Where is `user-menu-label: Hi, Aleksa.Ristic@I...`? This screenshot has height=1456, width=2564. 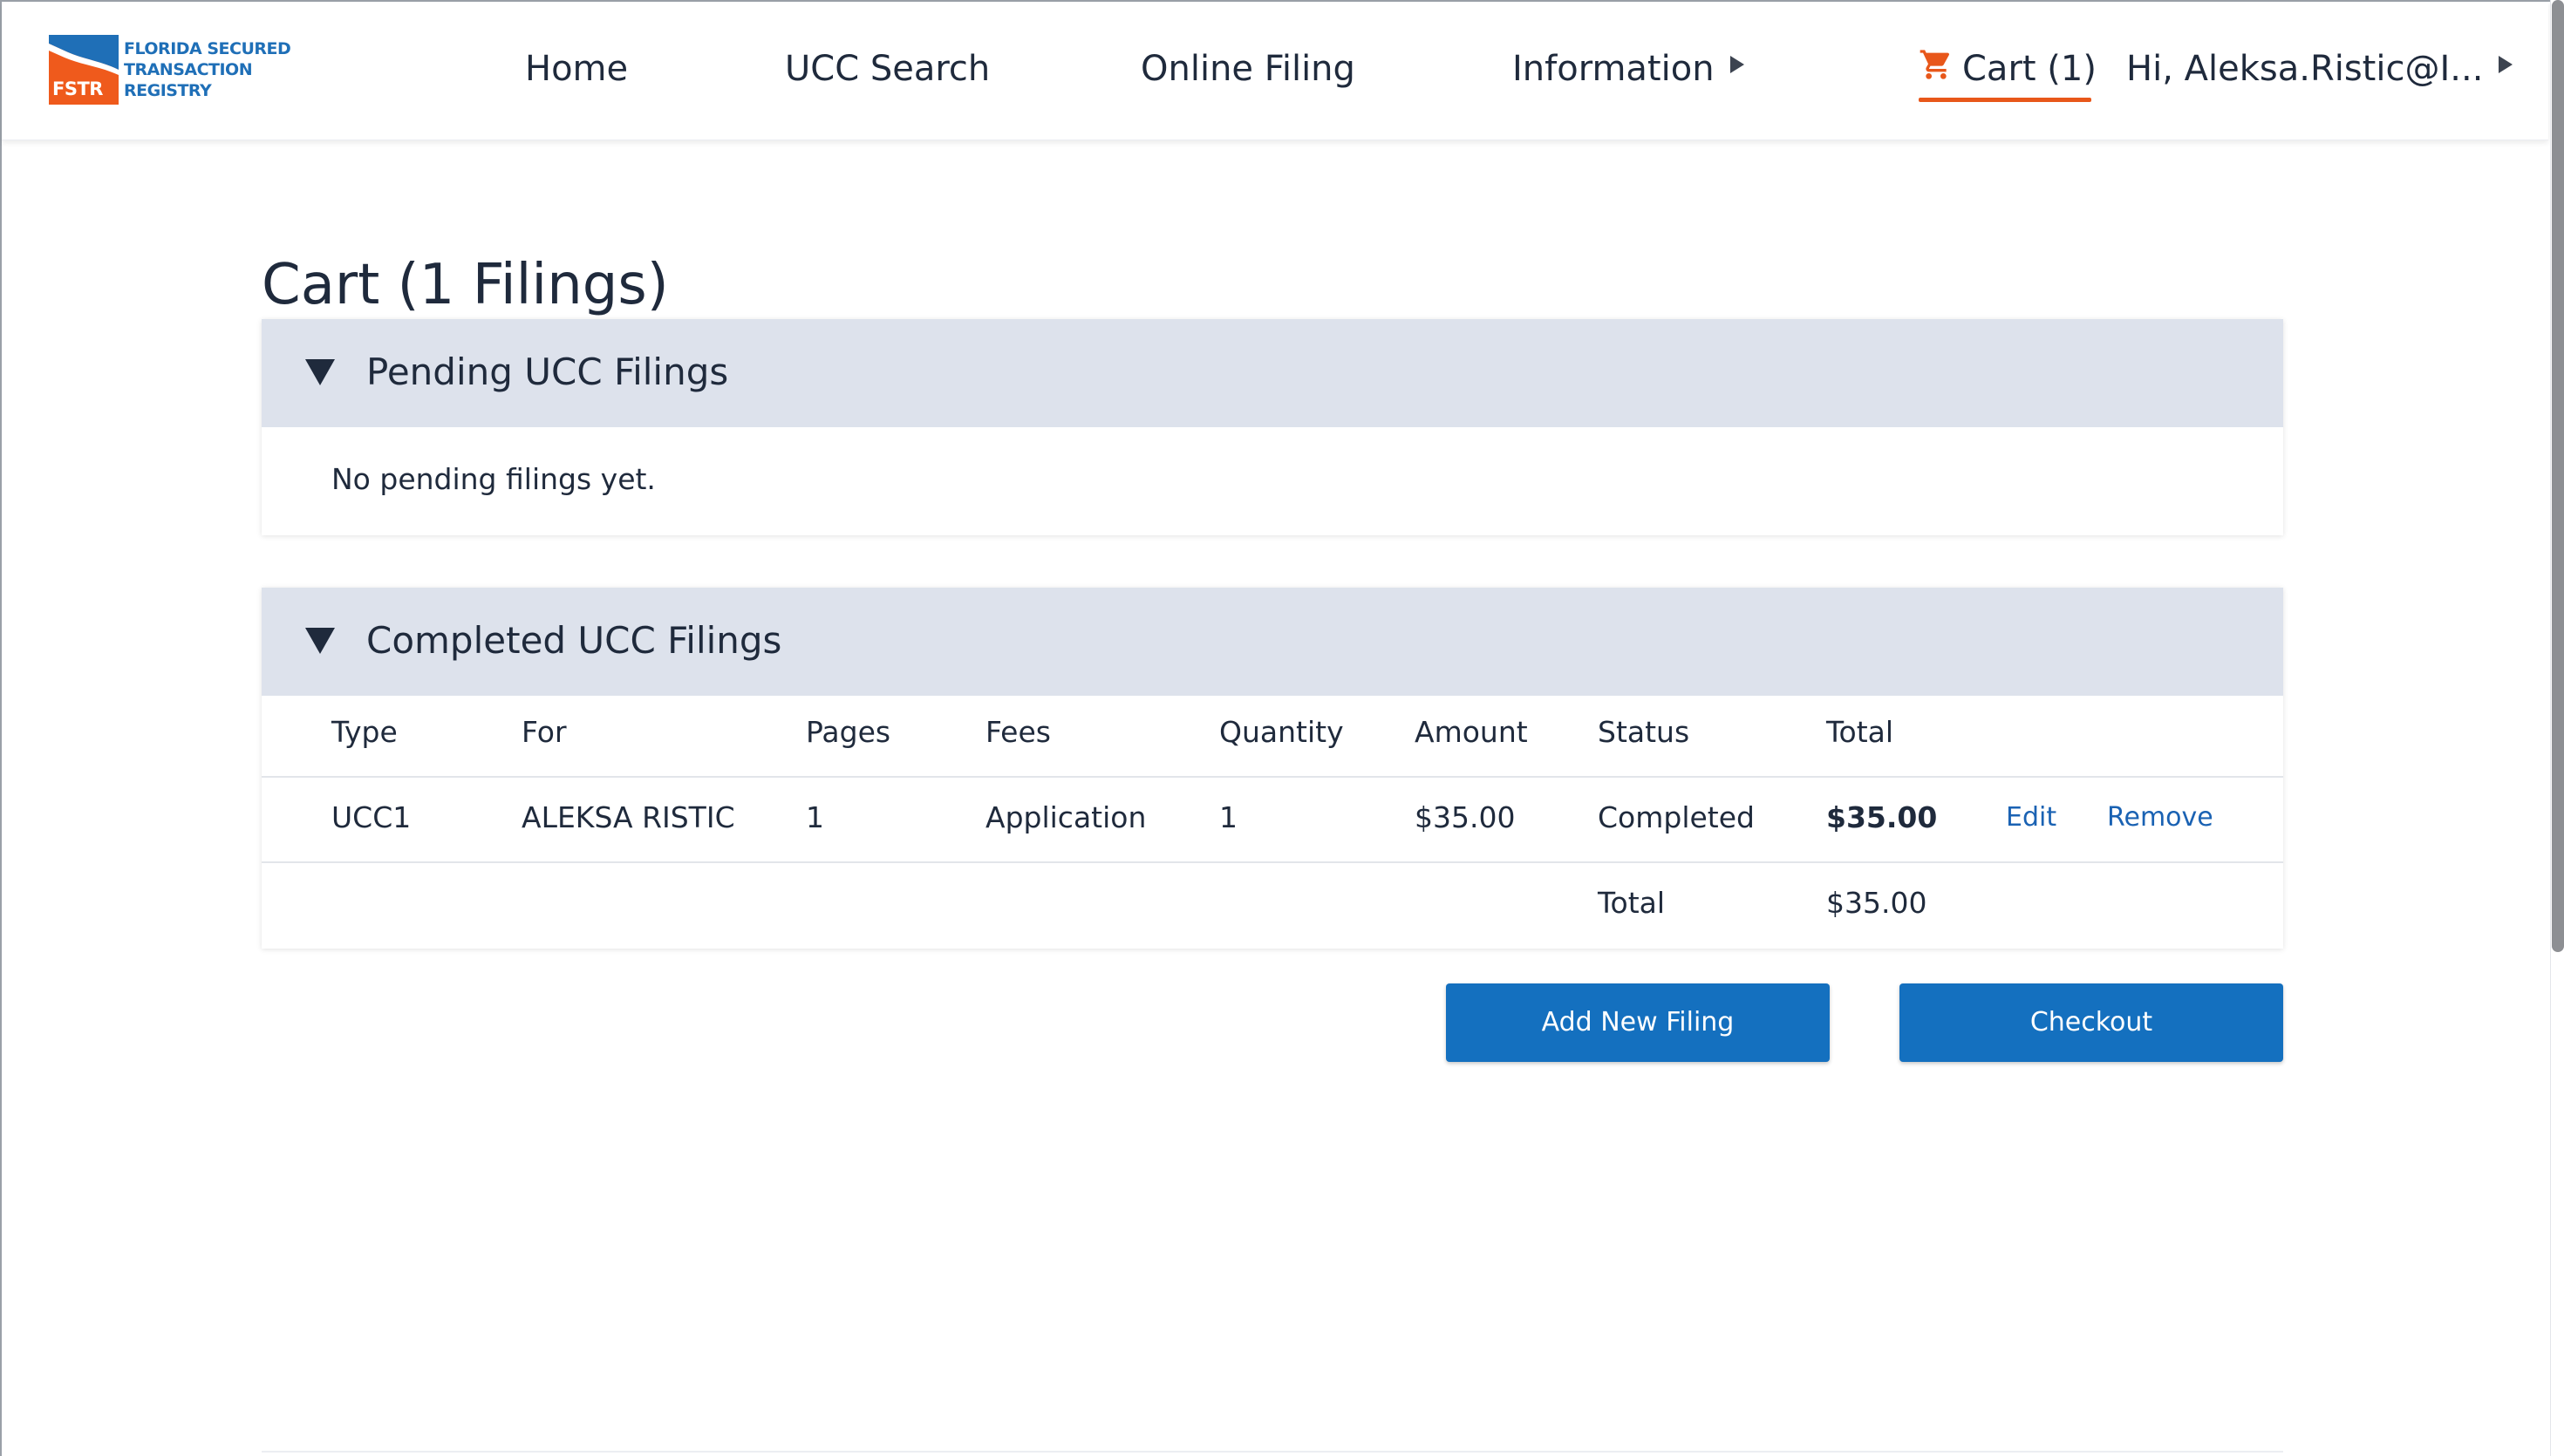
user-menu-label: Hi, Aleksa.Ristic@I... is located at coordinates (2305, 69).